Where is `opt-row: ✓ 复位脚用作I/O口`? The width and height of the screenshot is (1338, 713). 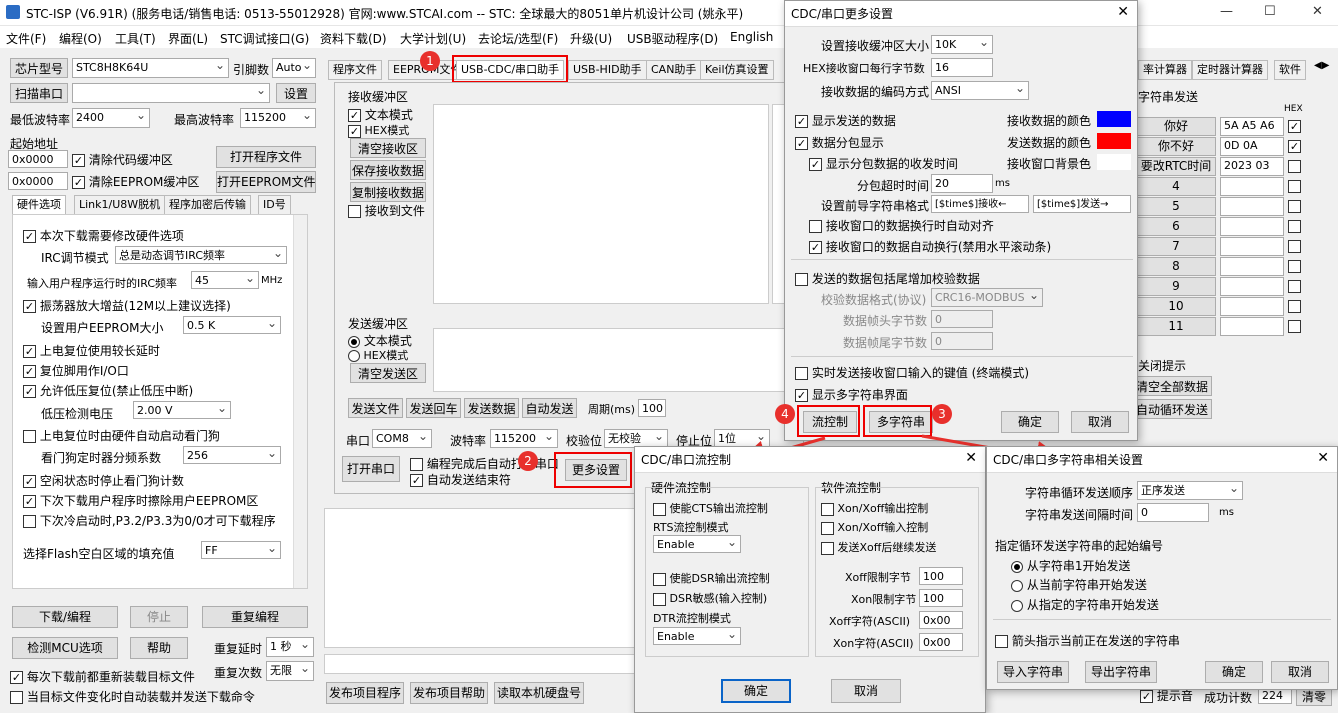
opt-row: ✓ 复位脚用作I/O口 is located at coordinates (76, 370).